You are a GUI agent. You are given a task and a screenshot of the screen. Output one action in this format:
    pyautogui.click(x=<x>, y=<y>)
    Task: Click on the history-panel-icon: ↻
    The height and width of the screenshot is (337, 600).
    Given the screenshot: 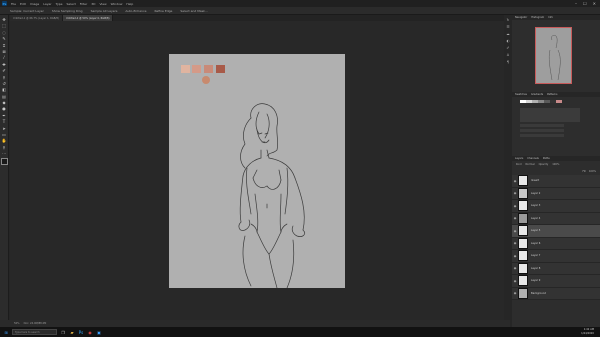 What is the action you would take?
    pyautogui.click(x=508, y=20)
    